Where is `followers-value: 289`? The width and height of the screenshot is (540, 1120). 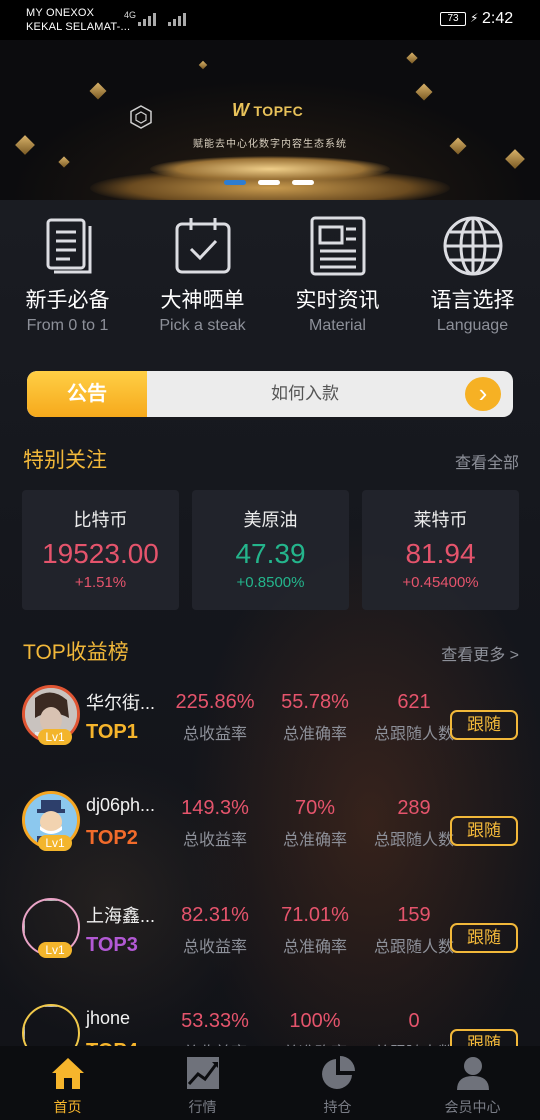 followers-value: 289 is located at coordinates (414, 808).